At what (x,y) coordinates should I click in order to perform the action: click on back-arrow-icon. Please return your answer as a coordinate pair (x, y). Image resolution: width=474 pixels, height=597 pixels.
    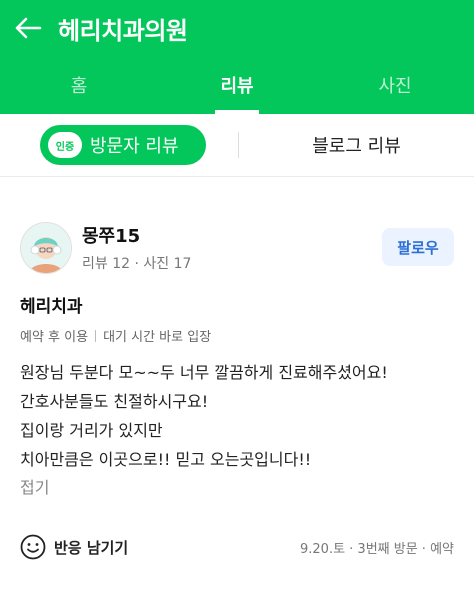
    Looking at the image, I should click on (28, 28).